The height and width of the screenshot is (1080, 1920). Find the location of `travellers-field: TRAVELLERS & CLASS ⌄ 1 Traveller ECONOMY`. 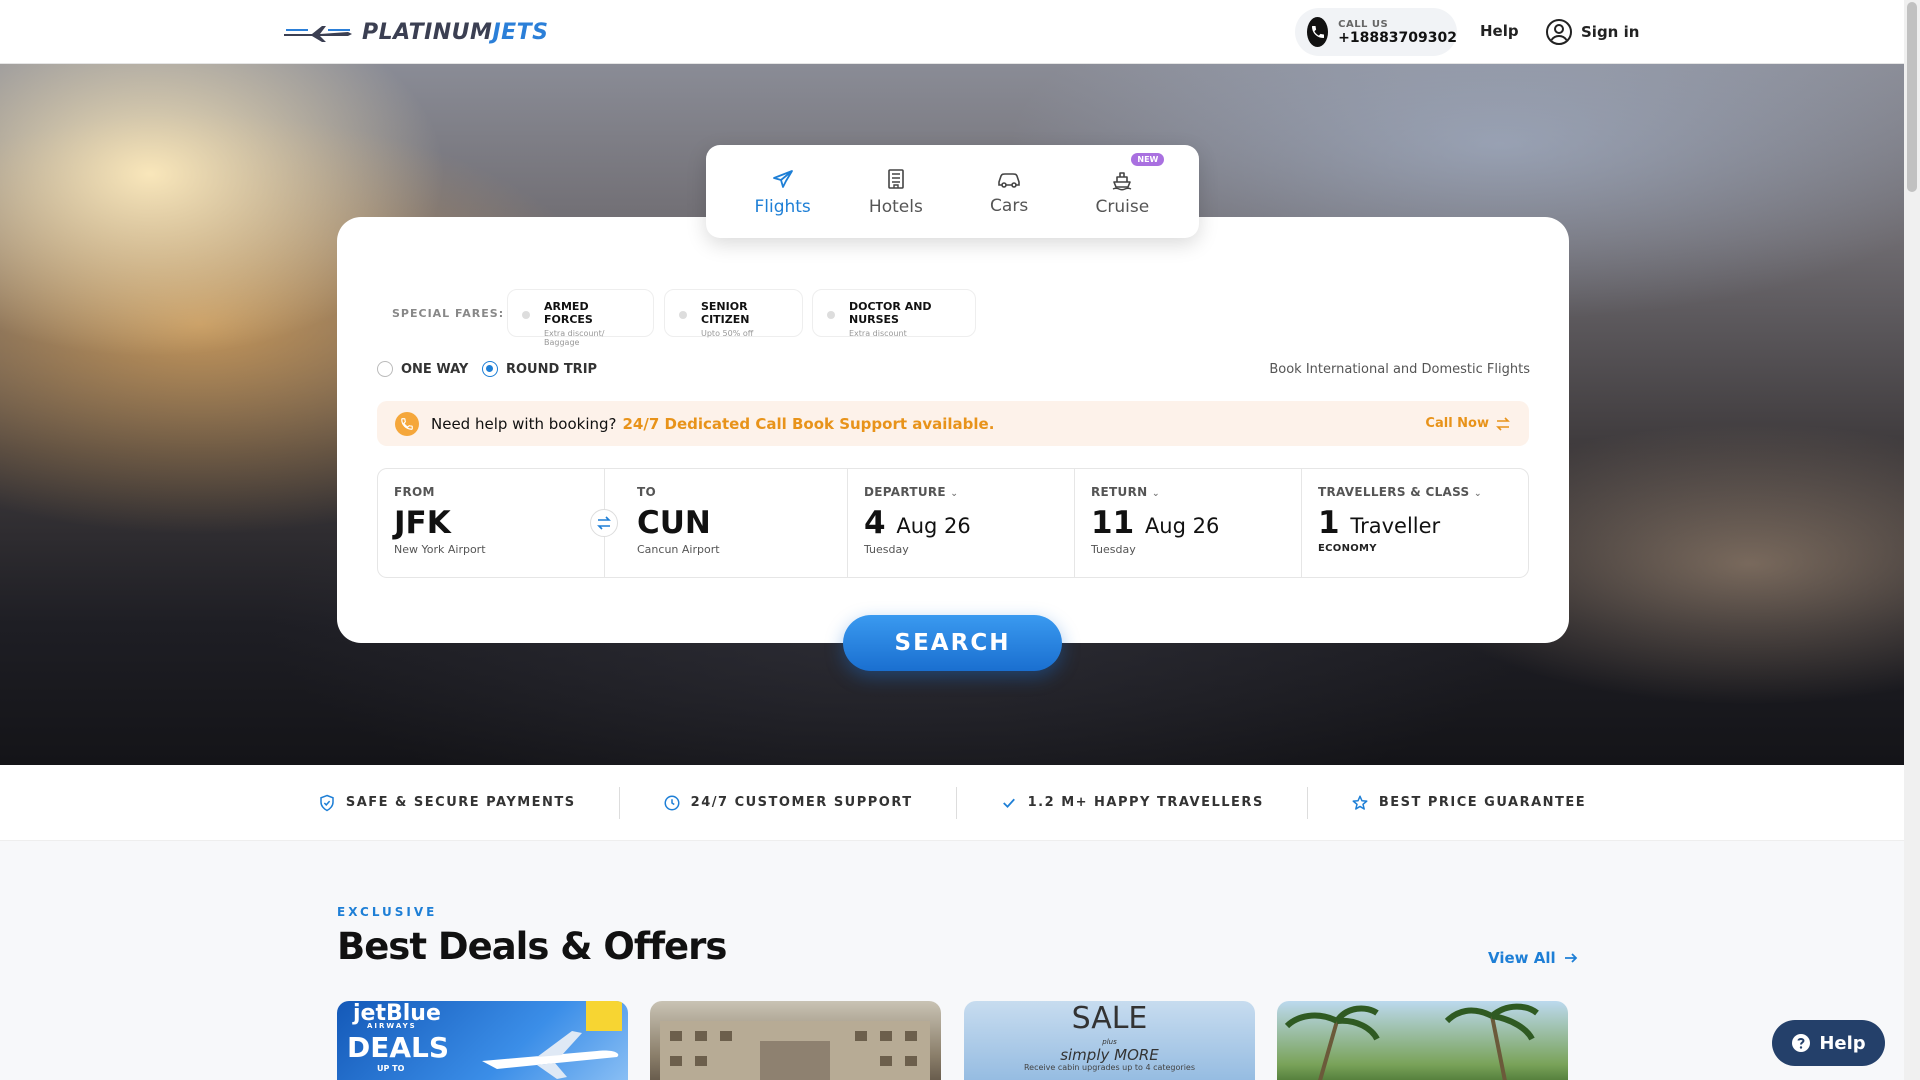

travellers-field: TRAVELLERS & CLASS ⌄ 1 Traveller ECONOMY is located at coordinates (1415, 523).